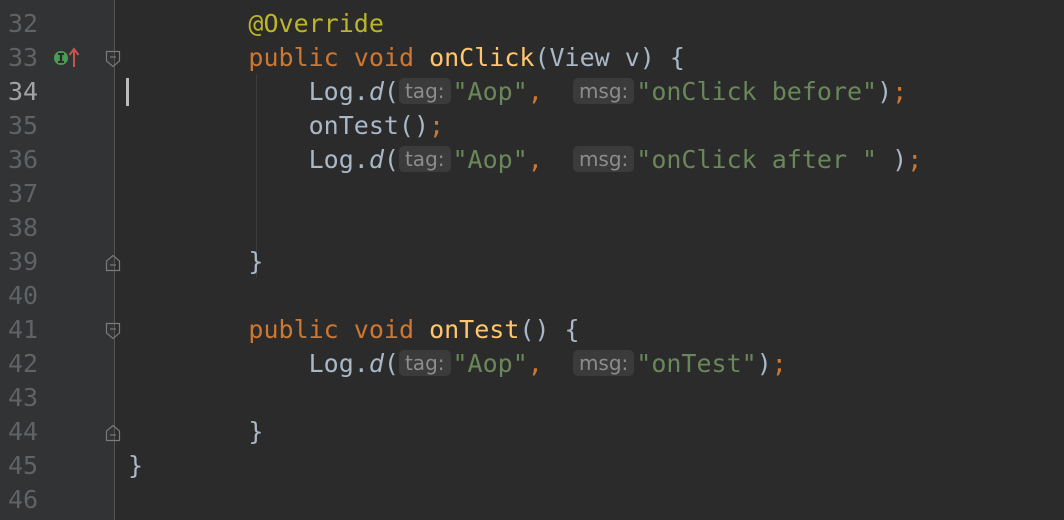 Image resolution: width=1064 pixels, height=520 pixels. Describe the element at coordinates (23, 329) in the screenshot. I see `line-number: 41` at that location.